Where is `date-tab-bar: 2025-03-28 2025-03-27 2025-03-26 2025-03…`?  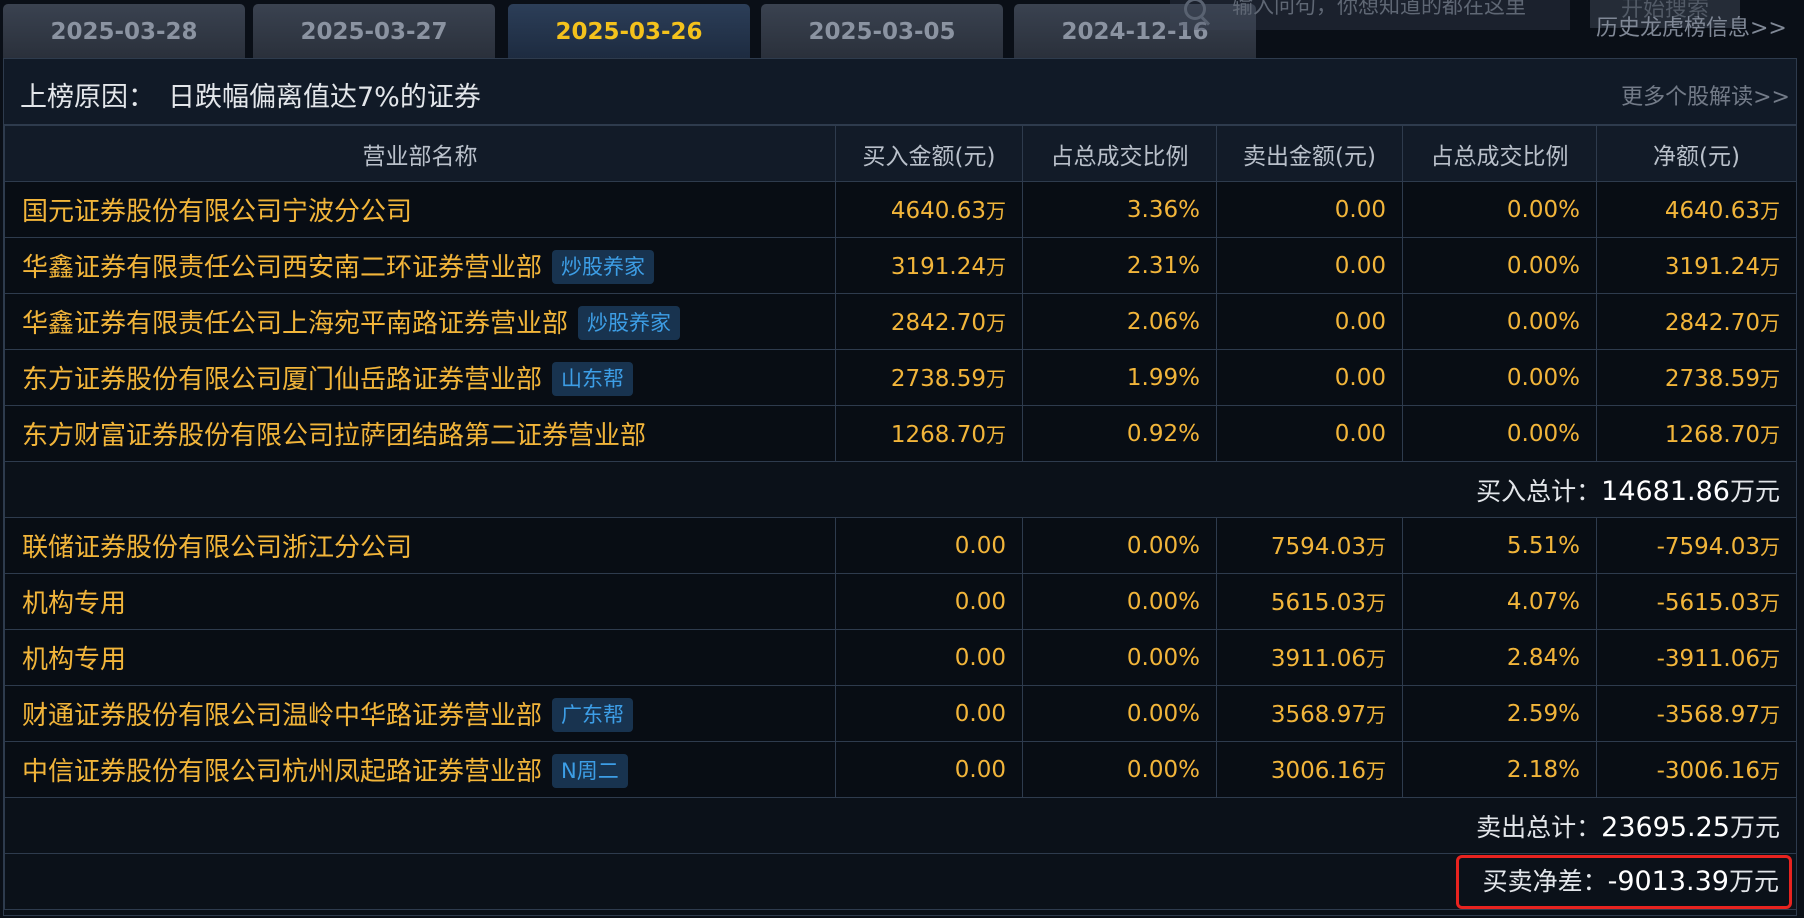 date-tab-bar: 2025-03-28 2025-03-27 2025-03-26 2025-03… is located at coordinates (902, 29).